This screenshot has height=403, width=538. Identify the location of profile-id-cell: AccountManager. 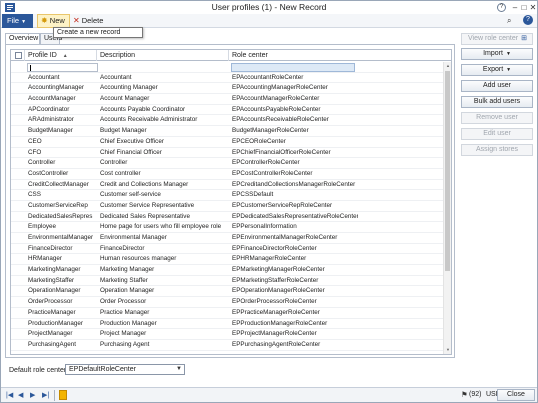
(63, 99).